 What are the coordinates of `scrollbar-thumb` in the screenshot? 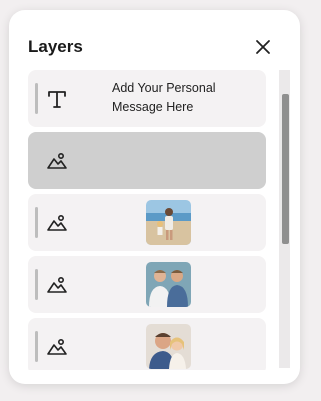 It's located at (285, 169).